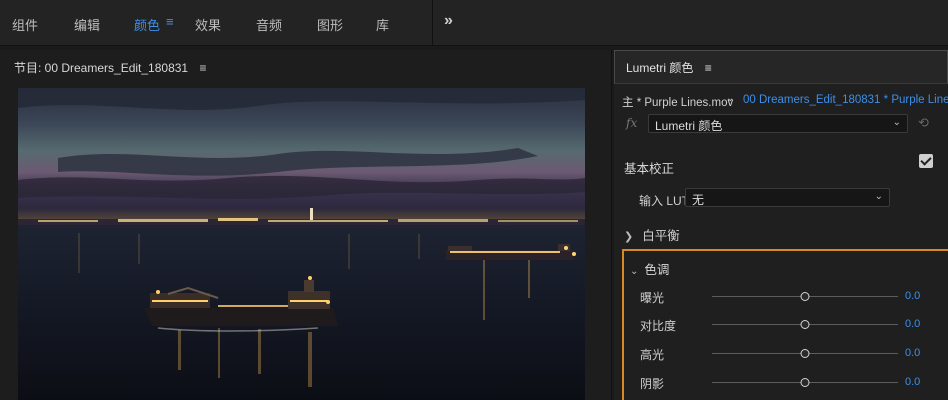  I want to click on input-lut-label: 输入 LUT, so click(664, 201).